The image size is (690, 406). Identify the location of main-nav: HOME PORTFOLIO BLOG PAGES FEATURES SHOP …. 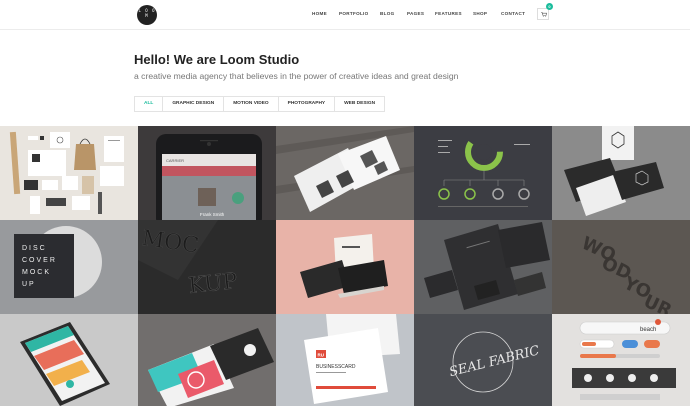
(345, 16).